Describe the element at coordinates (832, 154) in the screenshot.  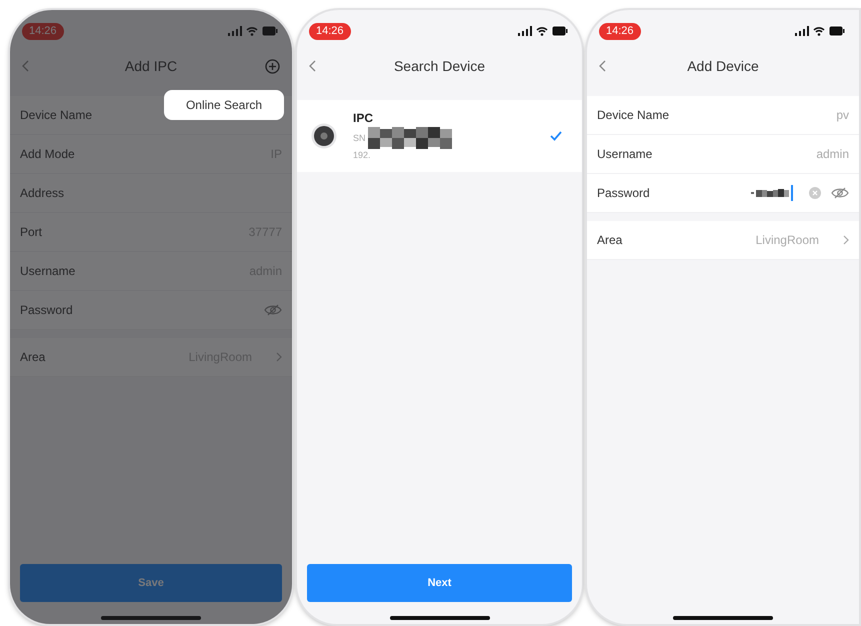
I see `field-value: admin` at that location.